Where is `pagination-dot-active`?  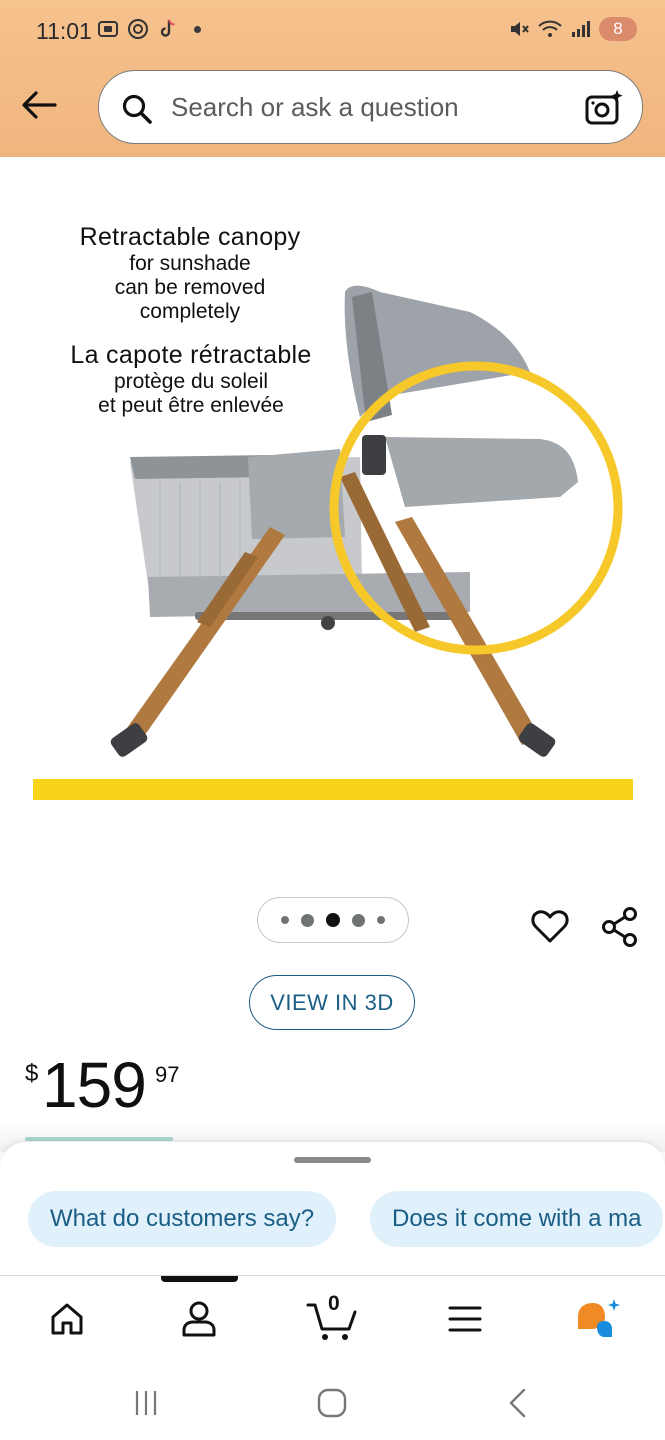 pagination-dot-active is located at coordinates (333, 920).